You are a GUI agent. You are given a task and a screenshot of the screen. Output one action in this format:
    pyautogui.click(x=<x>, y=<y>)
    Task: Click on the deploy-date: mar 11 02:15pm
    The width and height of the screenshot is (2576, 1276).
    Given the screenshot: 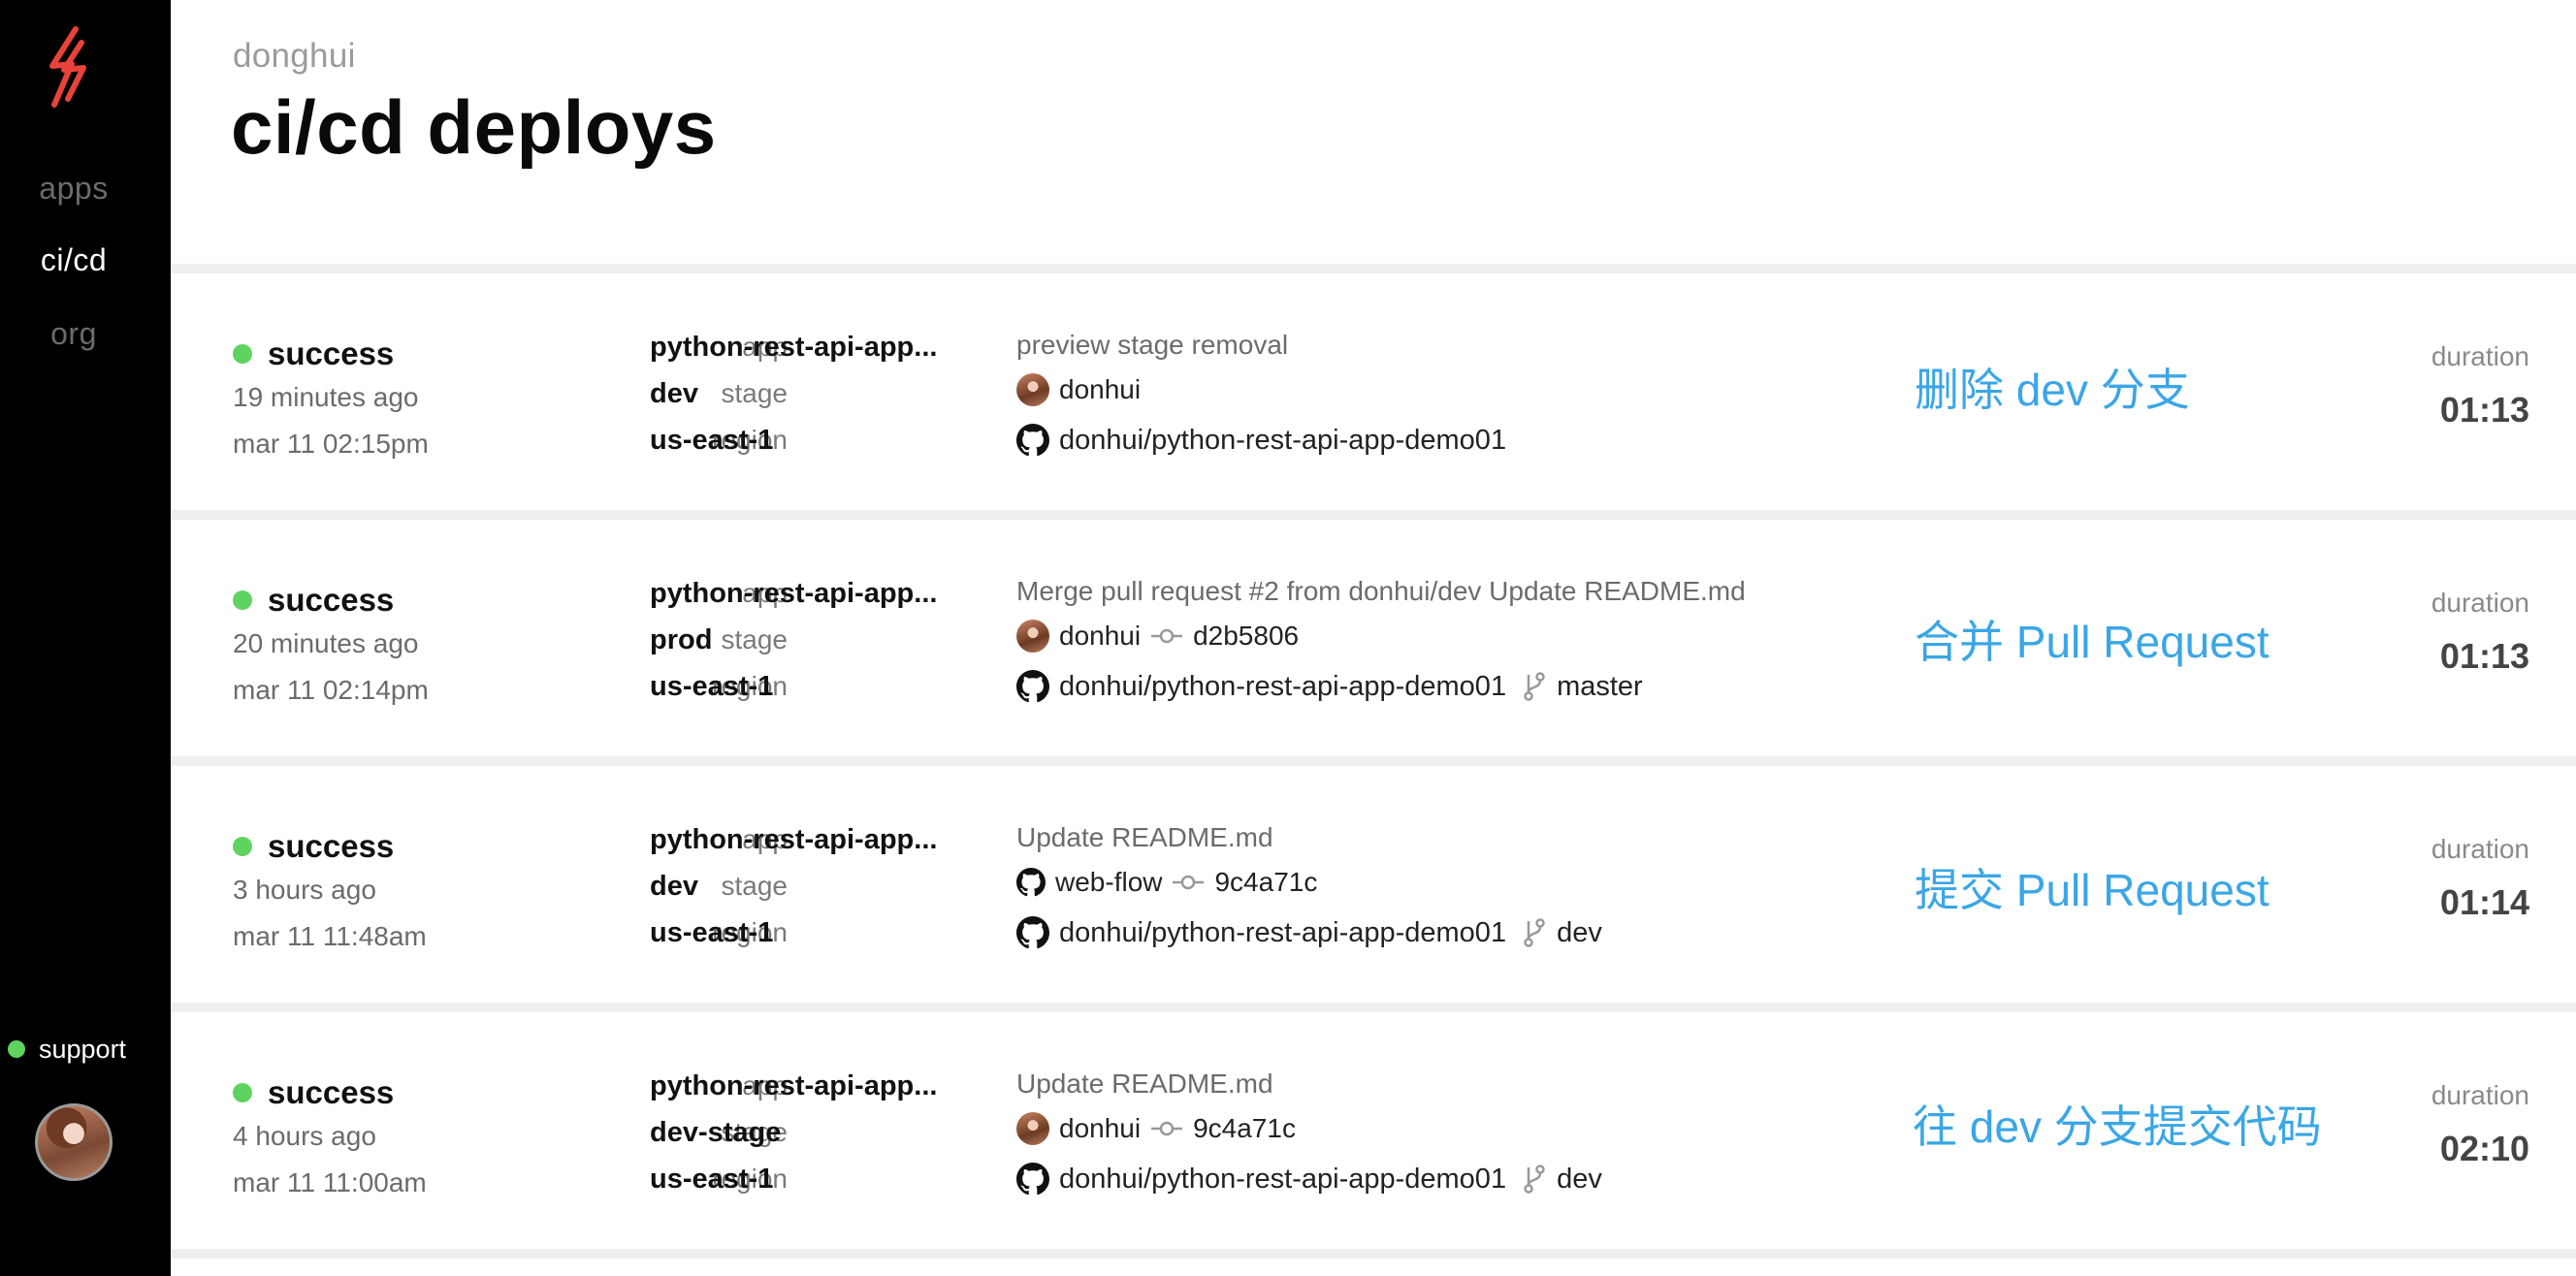 What is the action you would take?
    pyautogui.click(x=331, y=444)
    